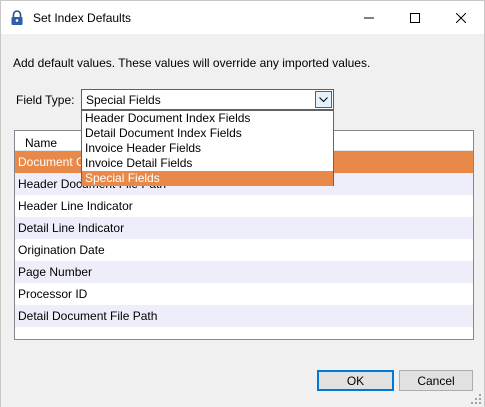 The width and height of the screenshot is (485, 407). I want to click on padlock-icon, so click(17, 18).